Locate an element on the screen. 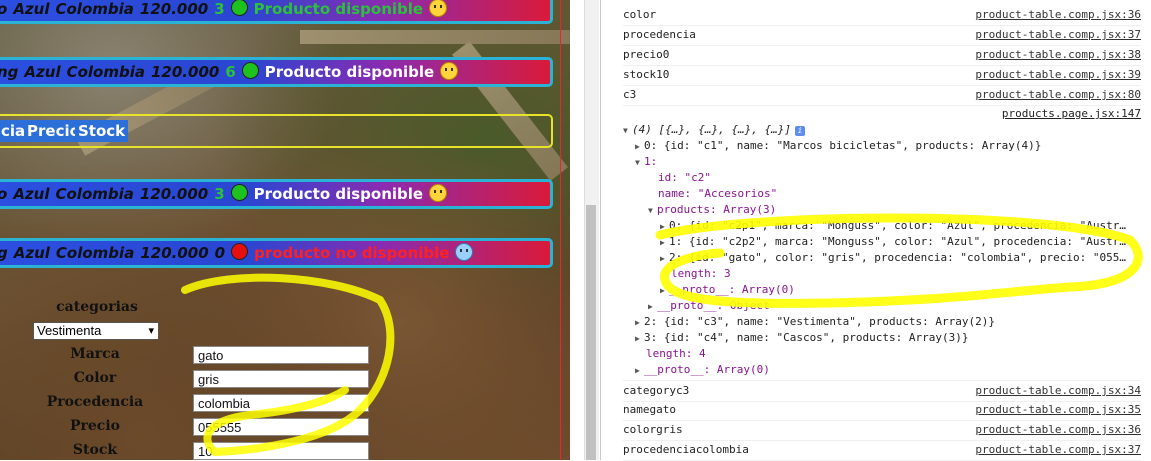 This screenshot has height=461, width=1151. log-source-link: products.page.jsx:147 is located at coordinates (1071, 114).